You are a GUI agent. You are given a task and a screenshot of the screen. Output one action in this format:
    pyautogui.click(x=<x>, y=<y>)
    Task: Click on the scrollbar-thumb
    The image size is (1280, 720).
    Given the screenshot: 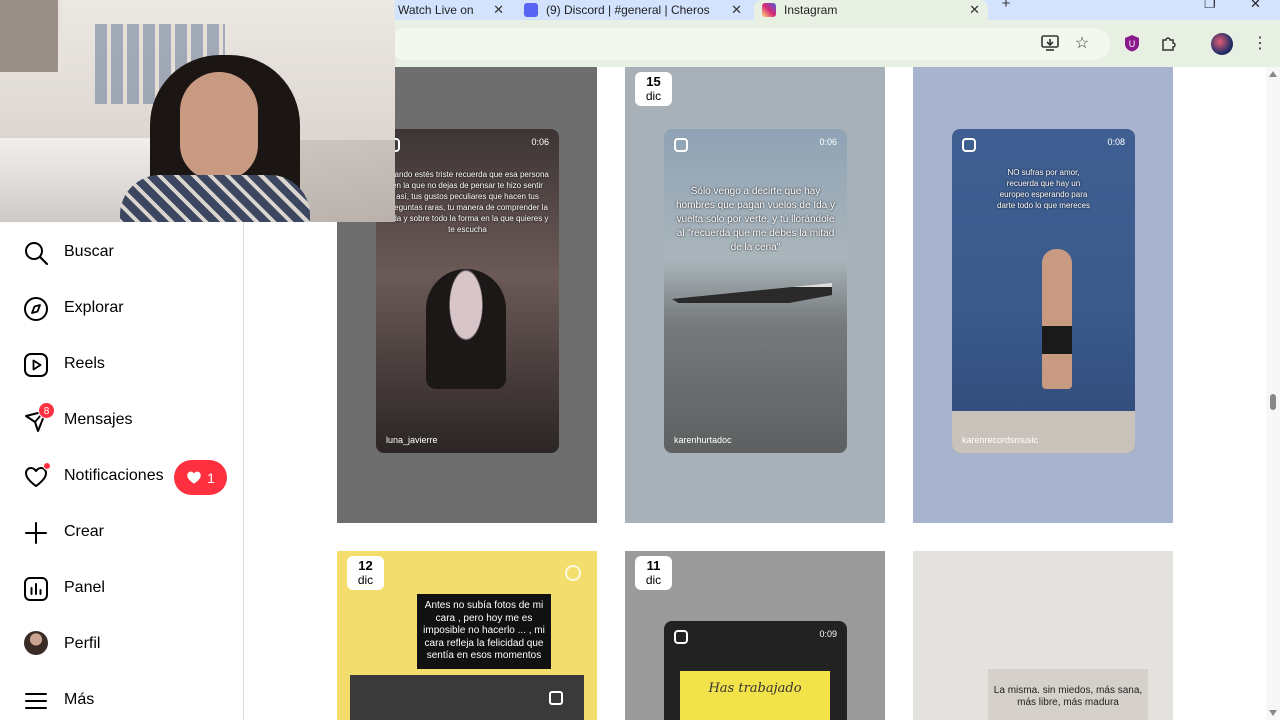 What is the action you would take?
    pyautogui.click(x=1273, y=402)
    